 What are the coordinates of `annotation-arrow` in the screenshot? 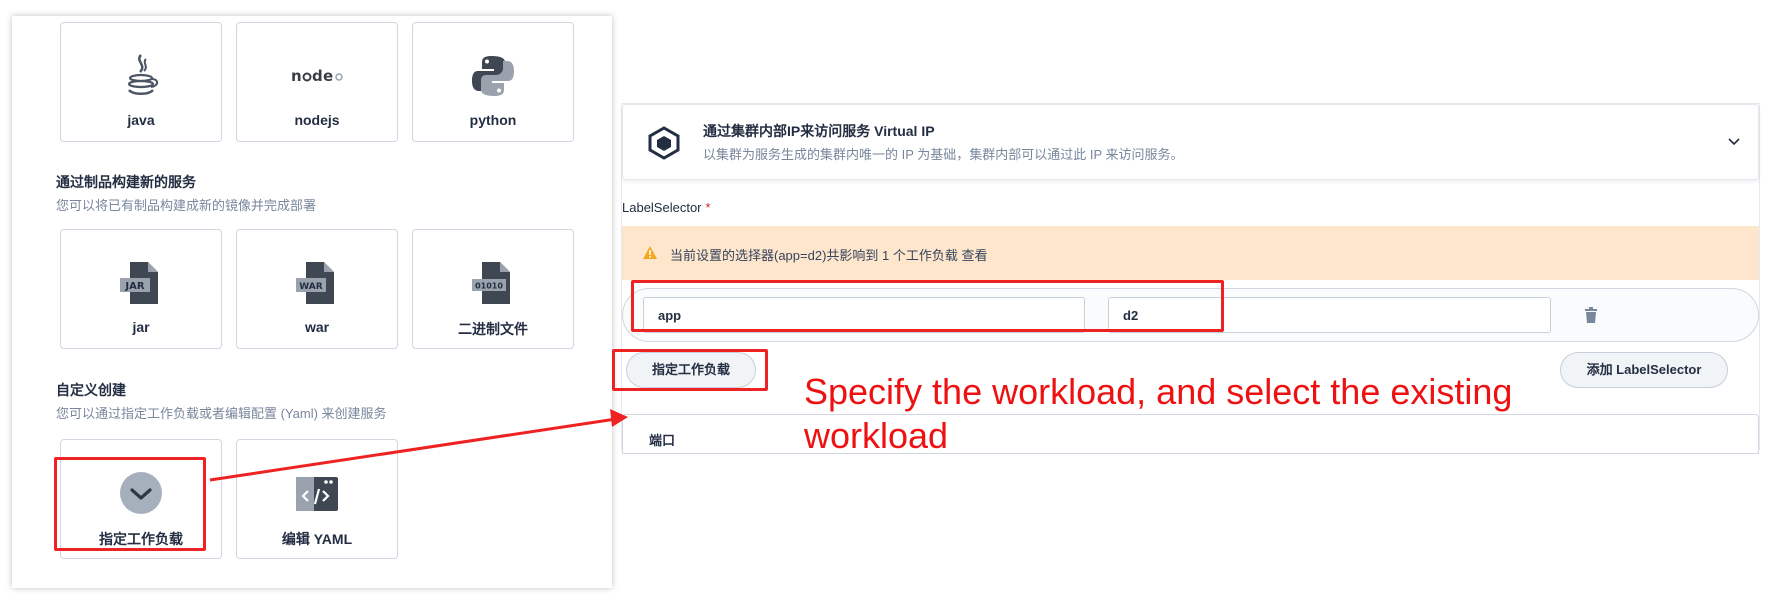 It's located at (418, 445).